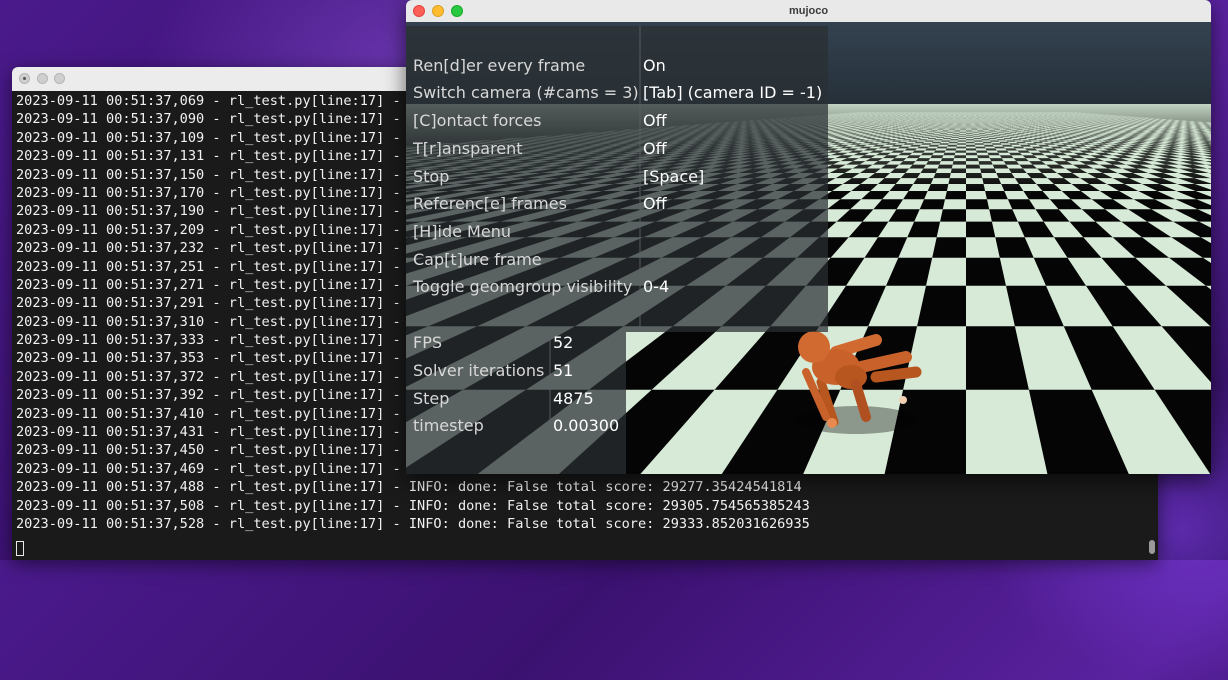 This screenshot has height=680, width=1228. Describe the element at coordinates (42, 78) in the screenshot. I see `minimize-button` at that location.